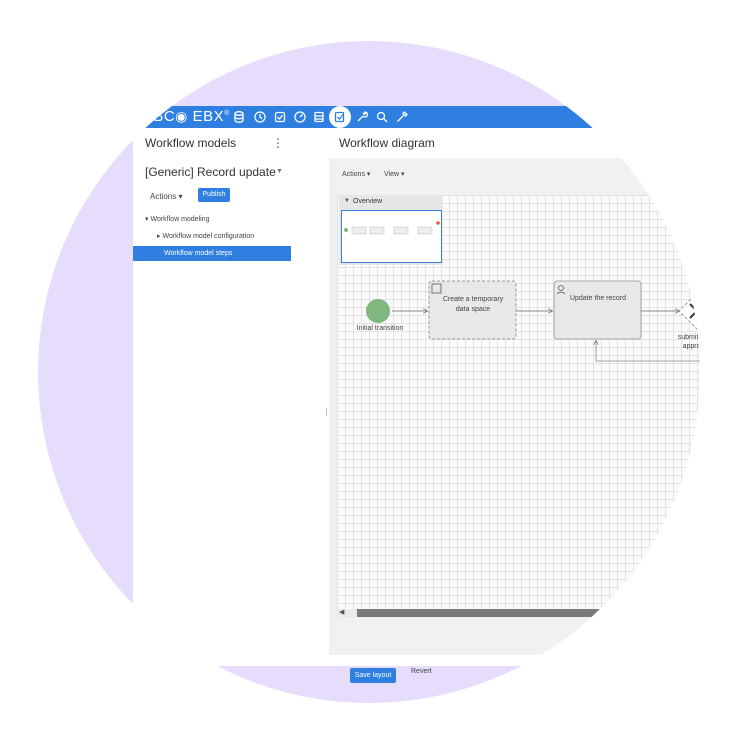 The image size is (742, 742). What do you see at coordinates (260, 117) in the screenshot?
I see `clock-icon` at bounding box center [260, 117].